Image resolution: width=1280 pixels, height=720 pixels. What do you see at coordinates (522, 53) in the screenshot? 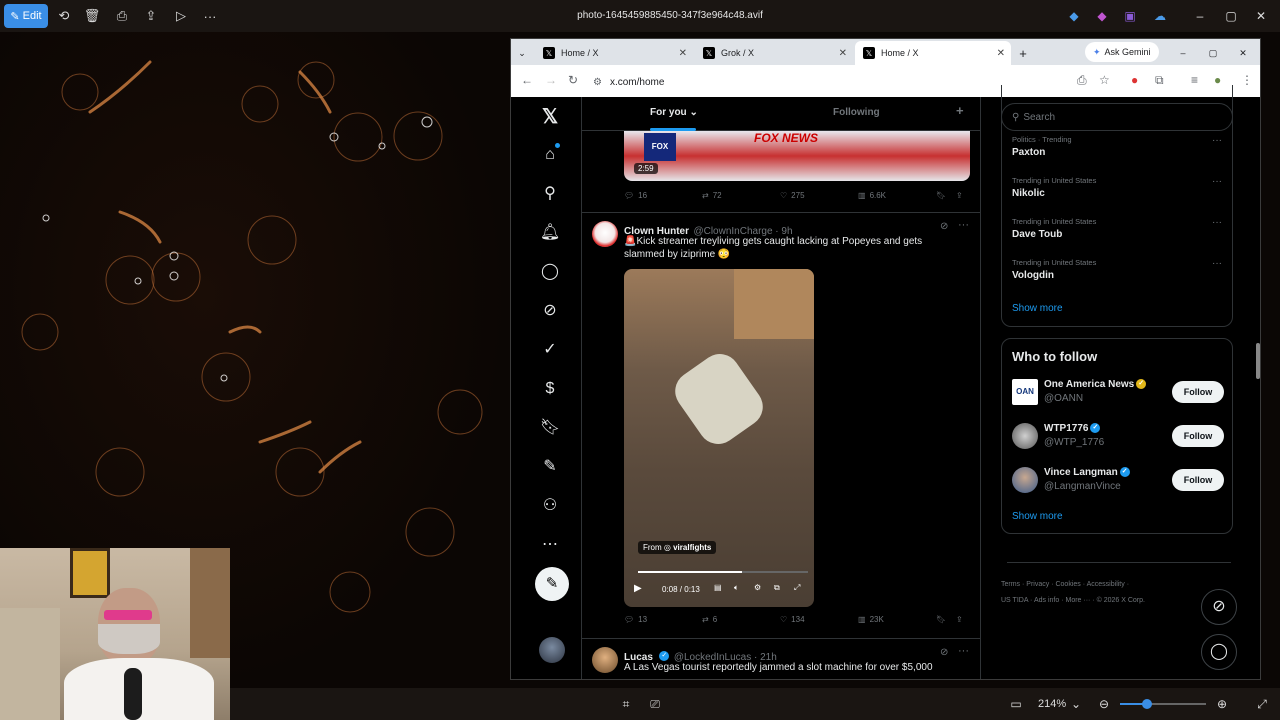
I see `tab-search-icon: ⌄` at bounding box center [522, 53].